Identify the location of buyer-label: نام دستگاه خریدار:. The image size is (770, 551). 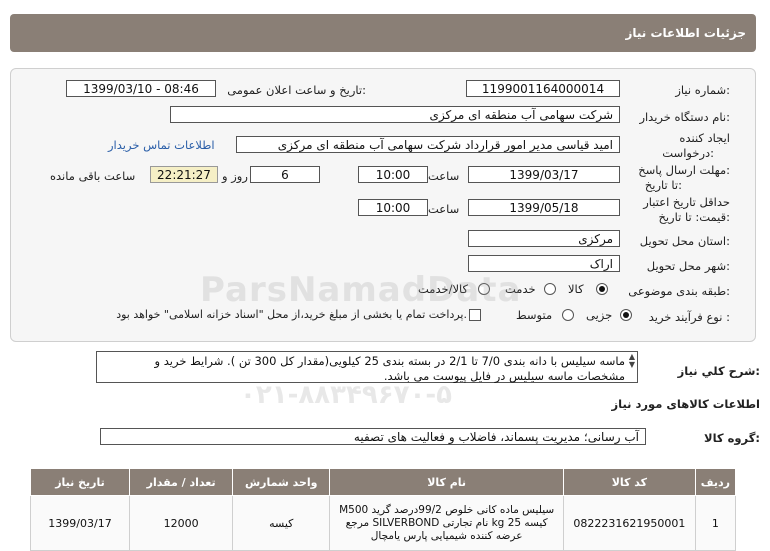
(684, 117).